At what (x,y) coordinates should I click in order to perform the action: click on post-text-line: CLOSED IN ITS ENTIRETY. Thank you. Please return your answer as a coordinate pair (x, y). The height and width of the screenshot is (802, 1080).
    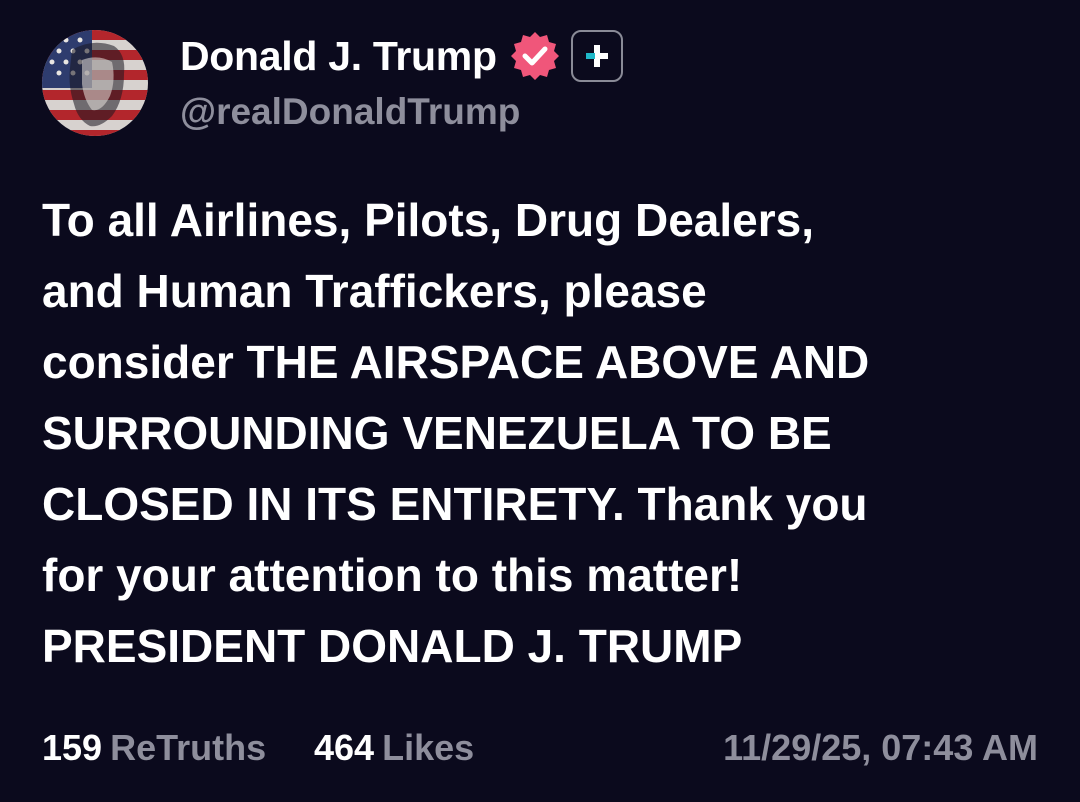
    Looking at the image, I should click on (455, 504).